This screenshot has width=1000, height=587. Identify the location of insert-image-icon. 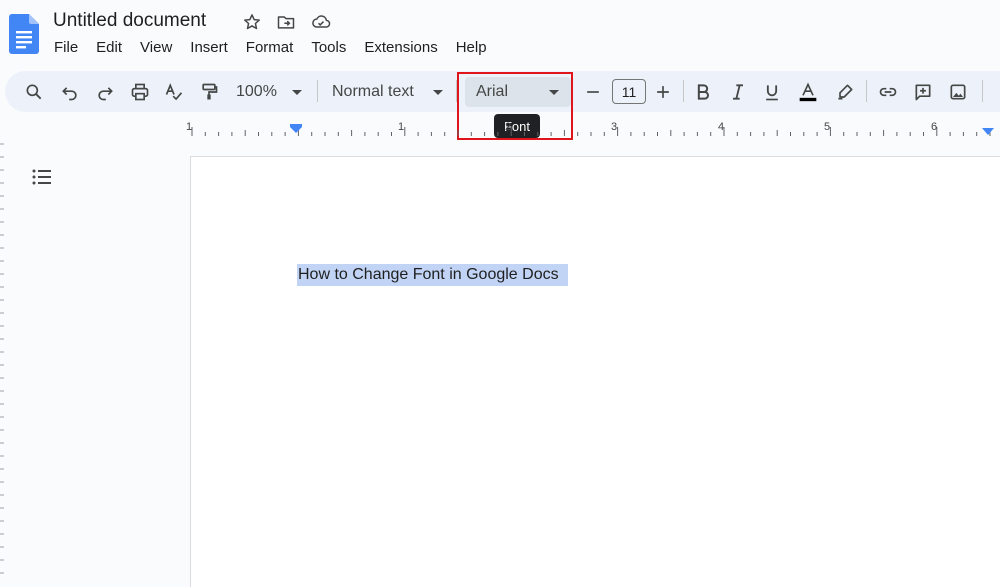
(958, 92).